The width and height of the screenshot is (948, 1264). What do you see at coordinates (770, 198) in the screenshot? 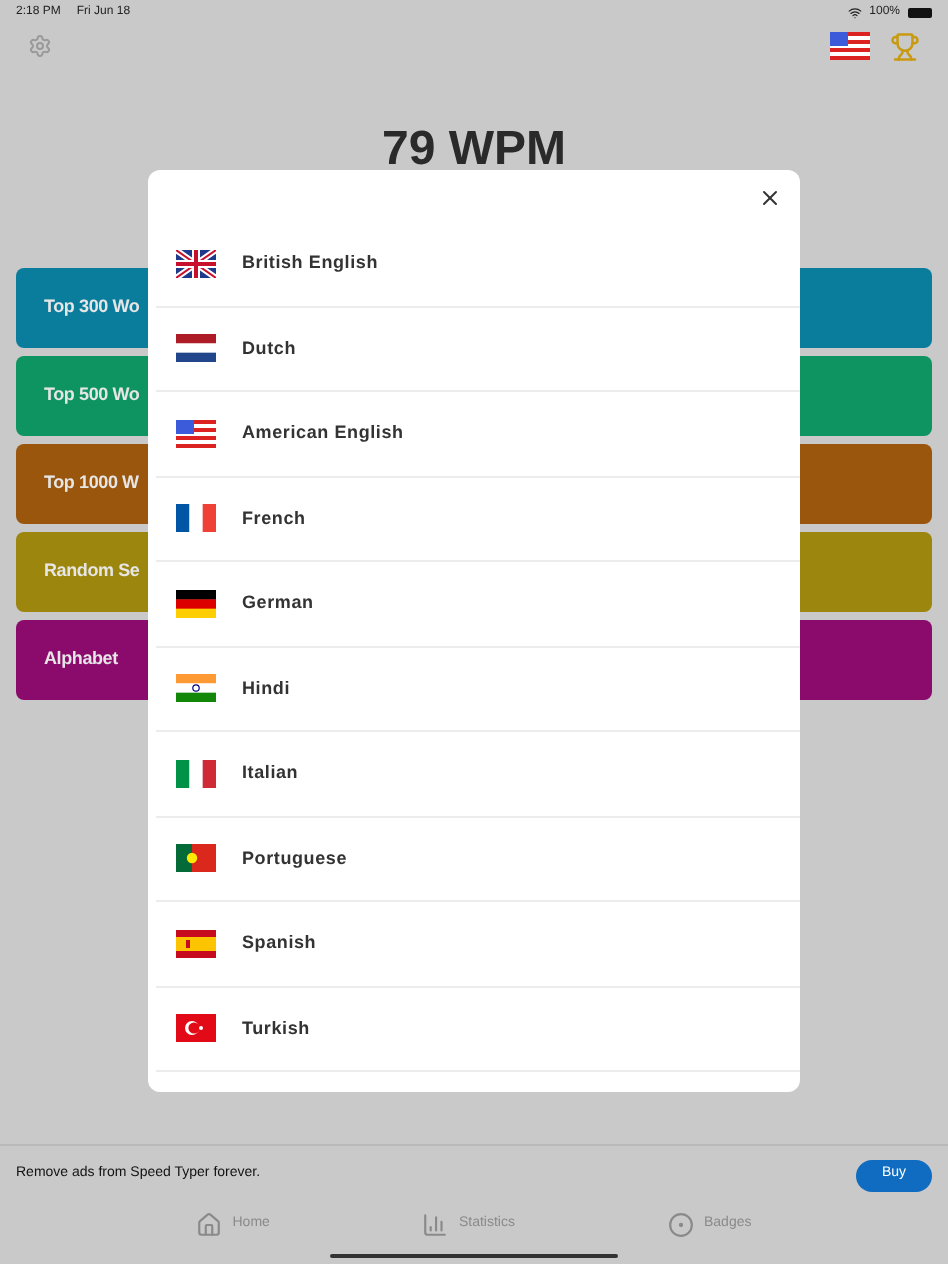
I see `close-icon` at bounding box center [770, 198].